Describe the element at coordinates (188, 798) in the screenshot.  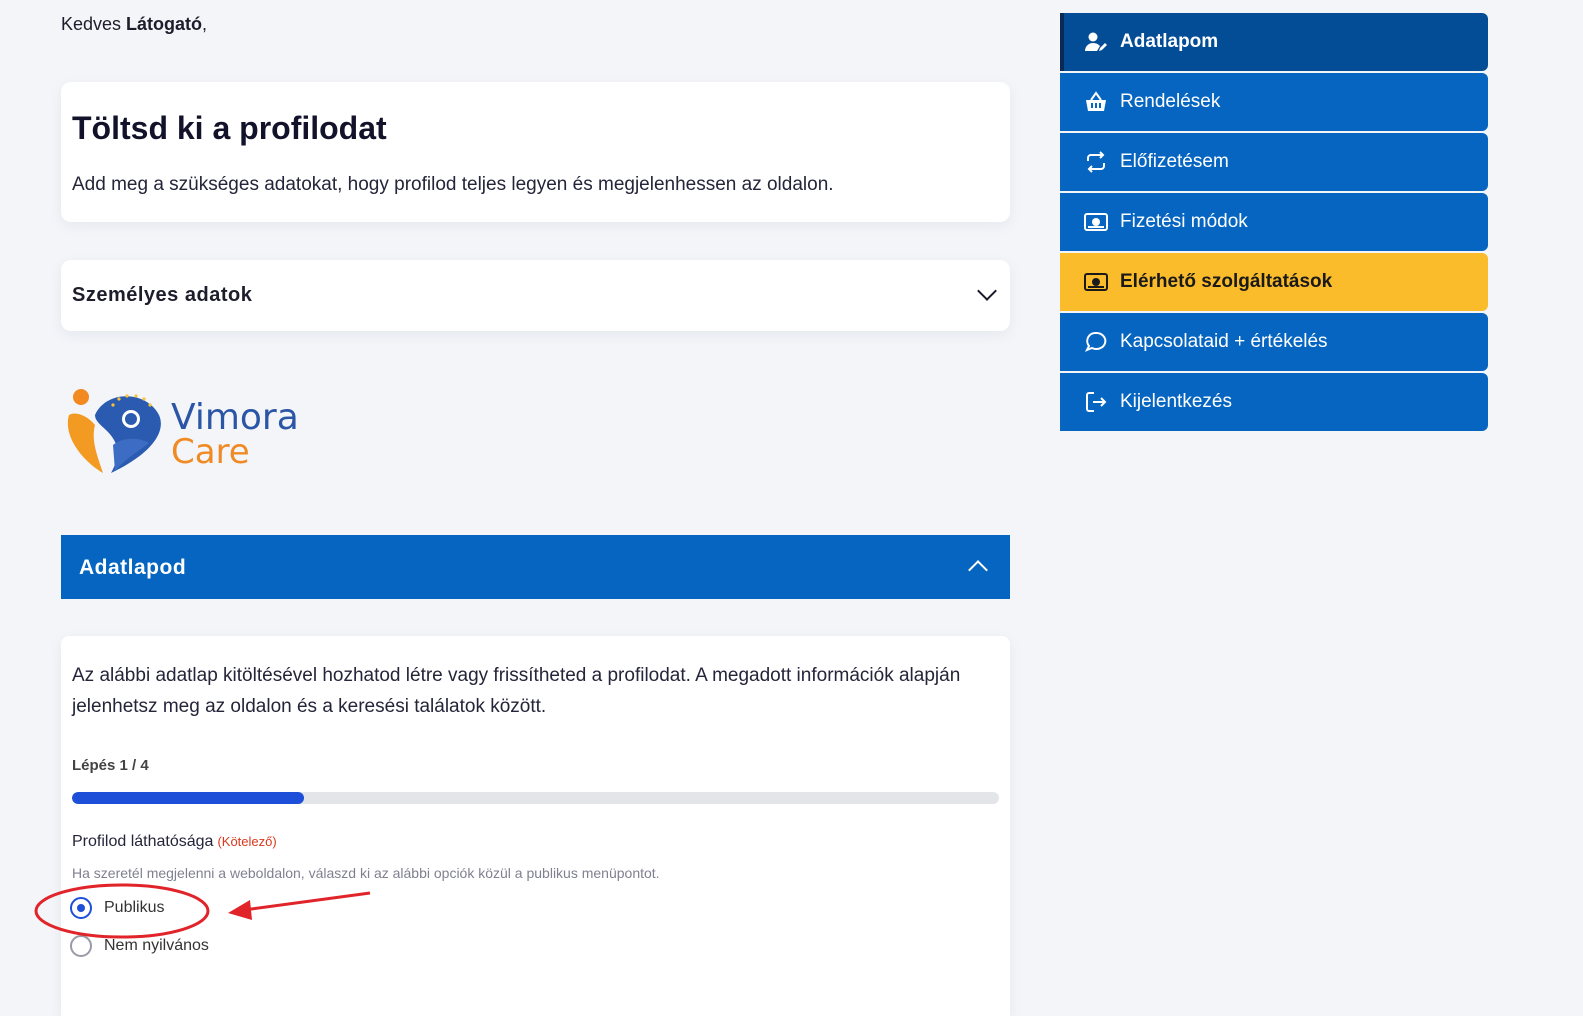
I see `progress-fill` at that location.